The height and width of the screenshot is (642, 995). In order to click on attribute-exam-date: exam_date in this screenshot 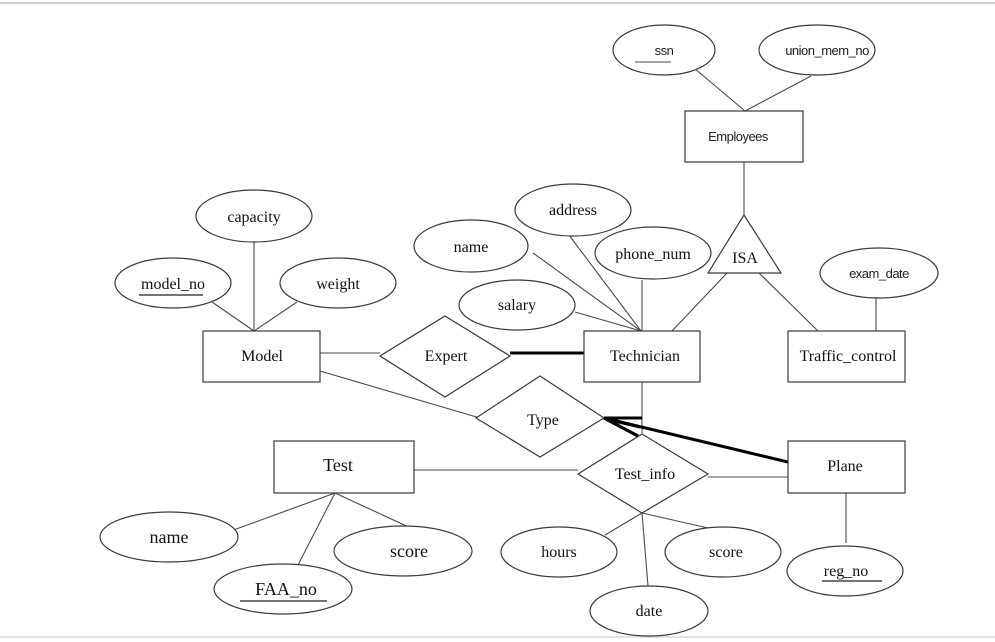, I will do `click(879, 273)`.